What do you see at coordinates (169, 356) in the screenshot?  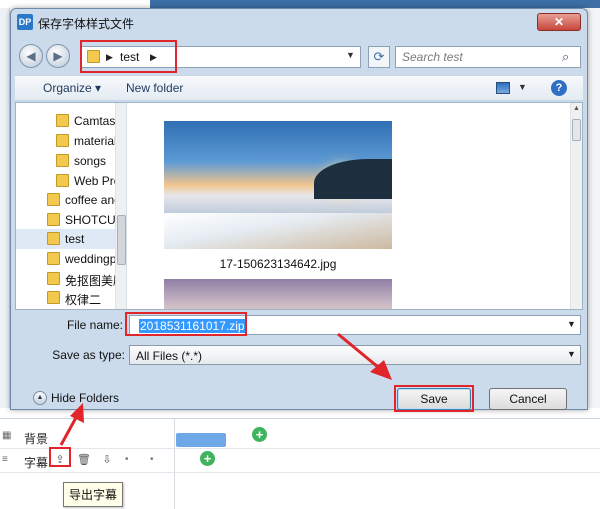 I see `save-as-type-value: All Files (*.*)` at bounding box center [169, 356].